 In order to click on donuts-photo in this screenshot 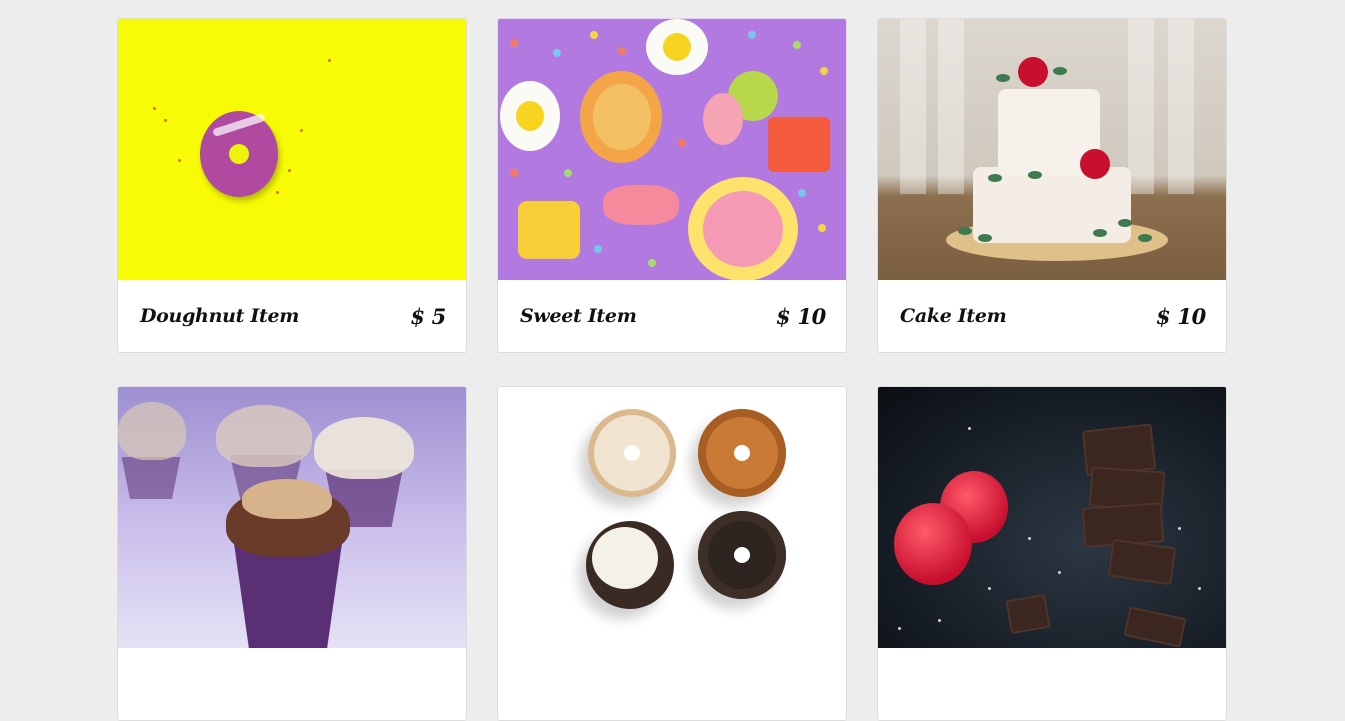, I will do `click(672, 517)`.